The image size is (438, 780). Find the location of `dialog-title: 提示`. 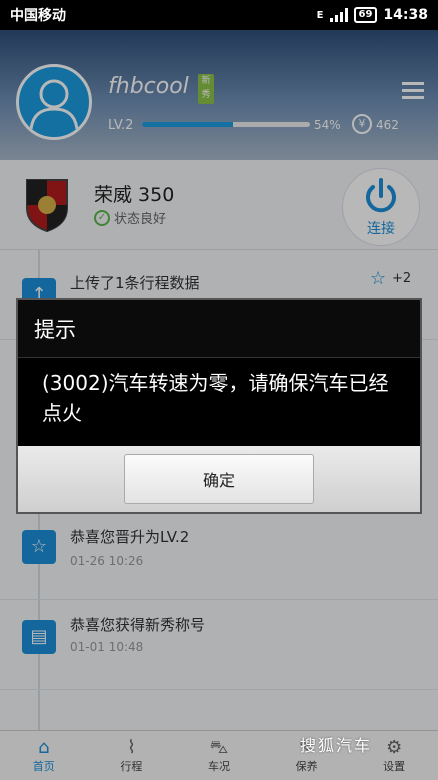

dialog-title: 提示 is located at coordinates (219, 329).